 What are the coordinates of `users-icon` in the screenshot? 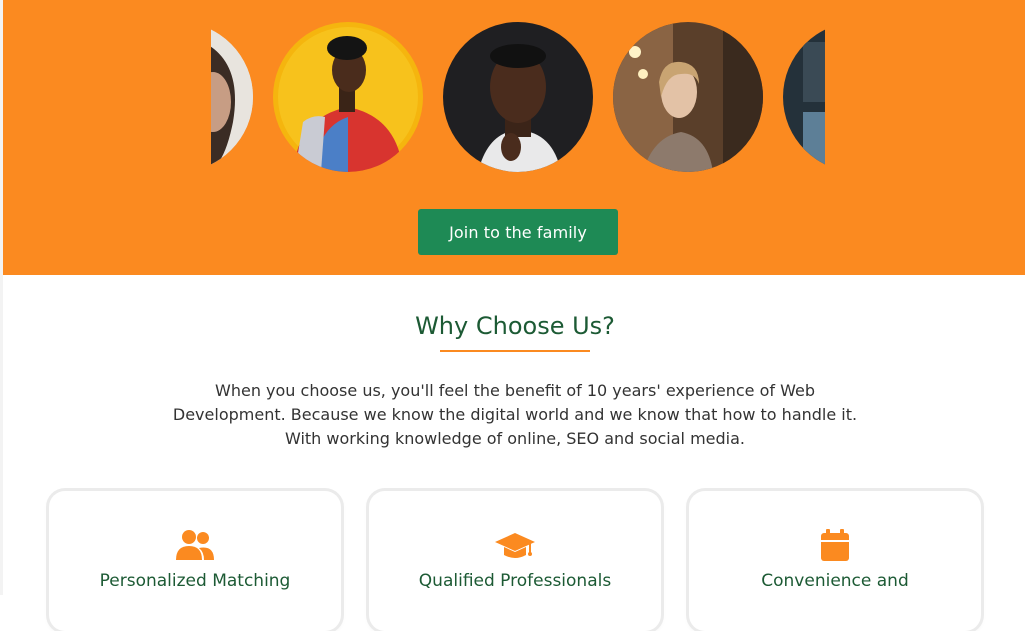 It's located at (195, 545).